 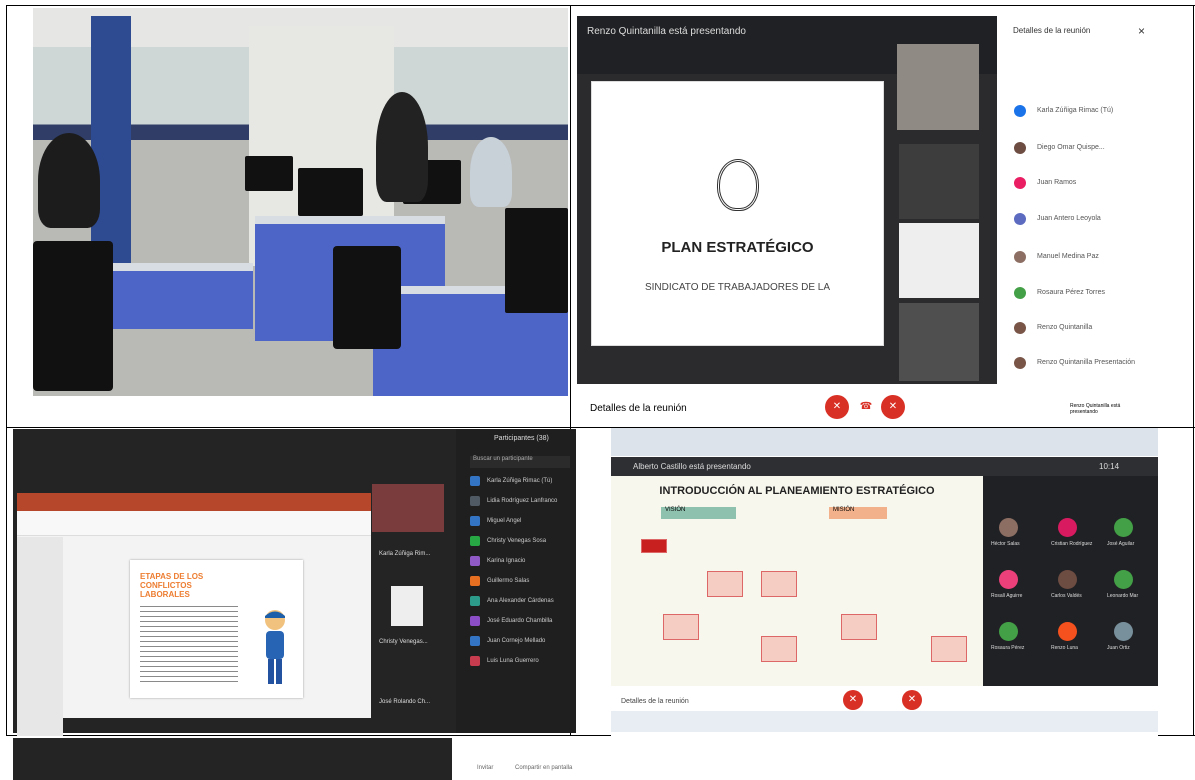 What do you see at coordinates (1064, 648) in the screenshot?
I see `gallery-name: Renzo Luna` at bounding box center [1064, 648].